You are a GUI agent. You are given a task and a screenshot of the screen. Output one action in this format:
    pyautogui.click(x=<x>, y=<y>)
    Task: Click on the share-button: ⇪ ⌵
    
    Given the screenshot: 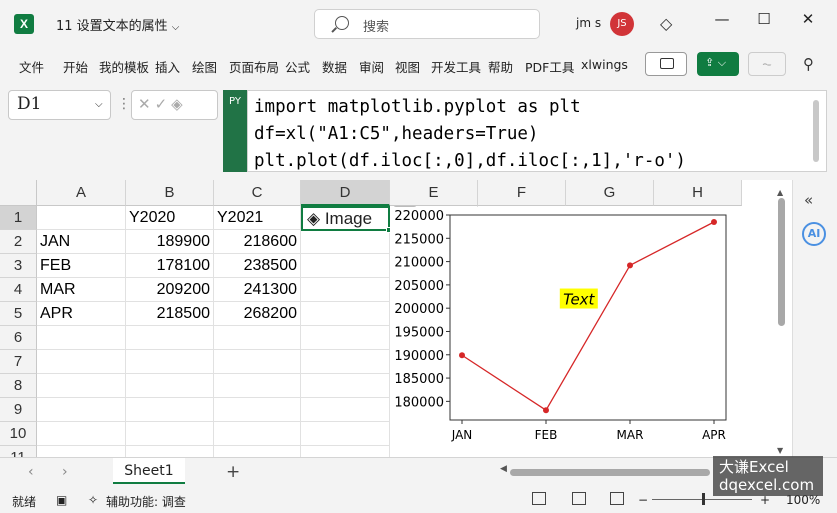 What is the action you would take?
    pyautogui.click(x=718, y=64)
    